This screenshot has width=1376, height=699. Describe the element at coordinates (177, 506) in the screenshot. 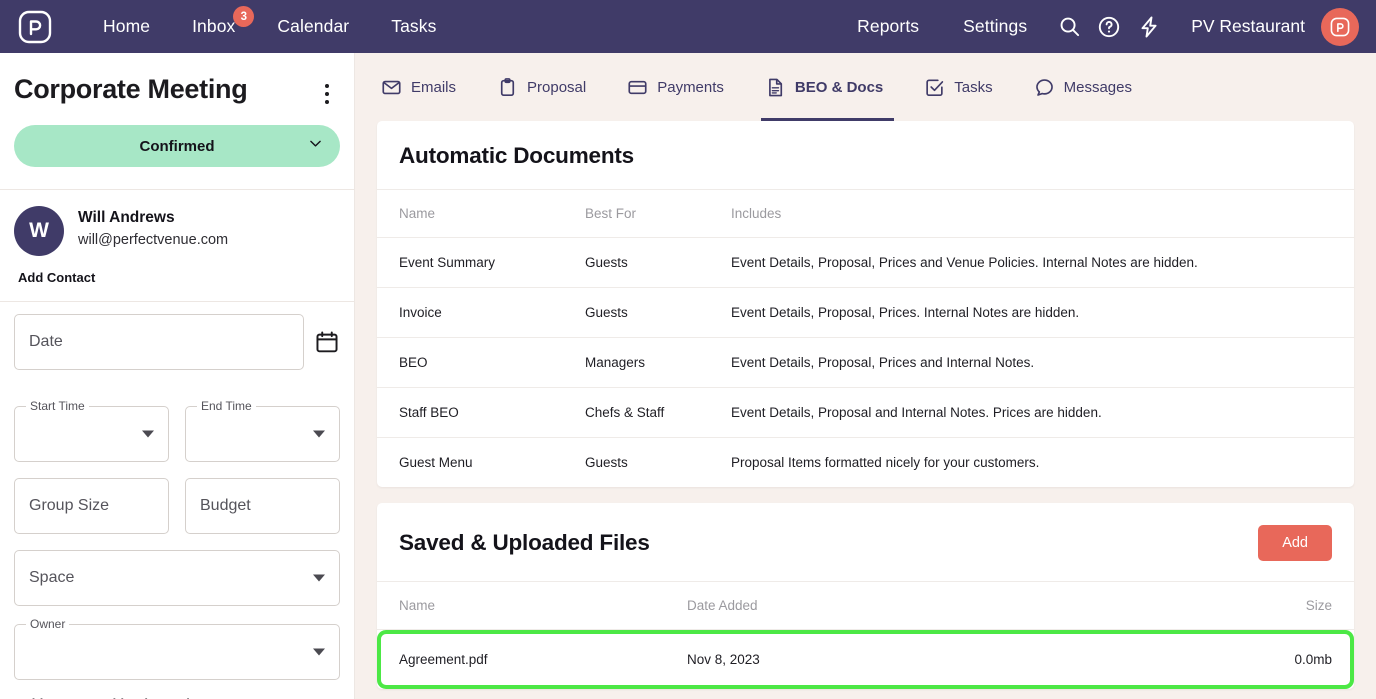

I see `size-budget-row: Group Size Budget` at that location.